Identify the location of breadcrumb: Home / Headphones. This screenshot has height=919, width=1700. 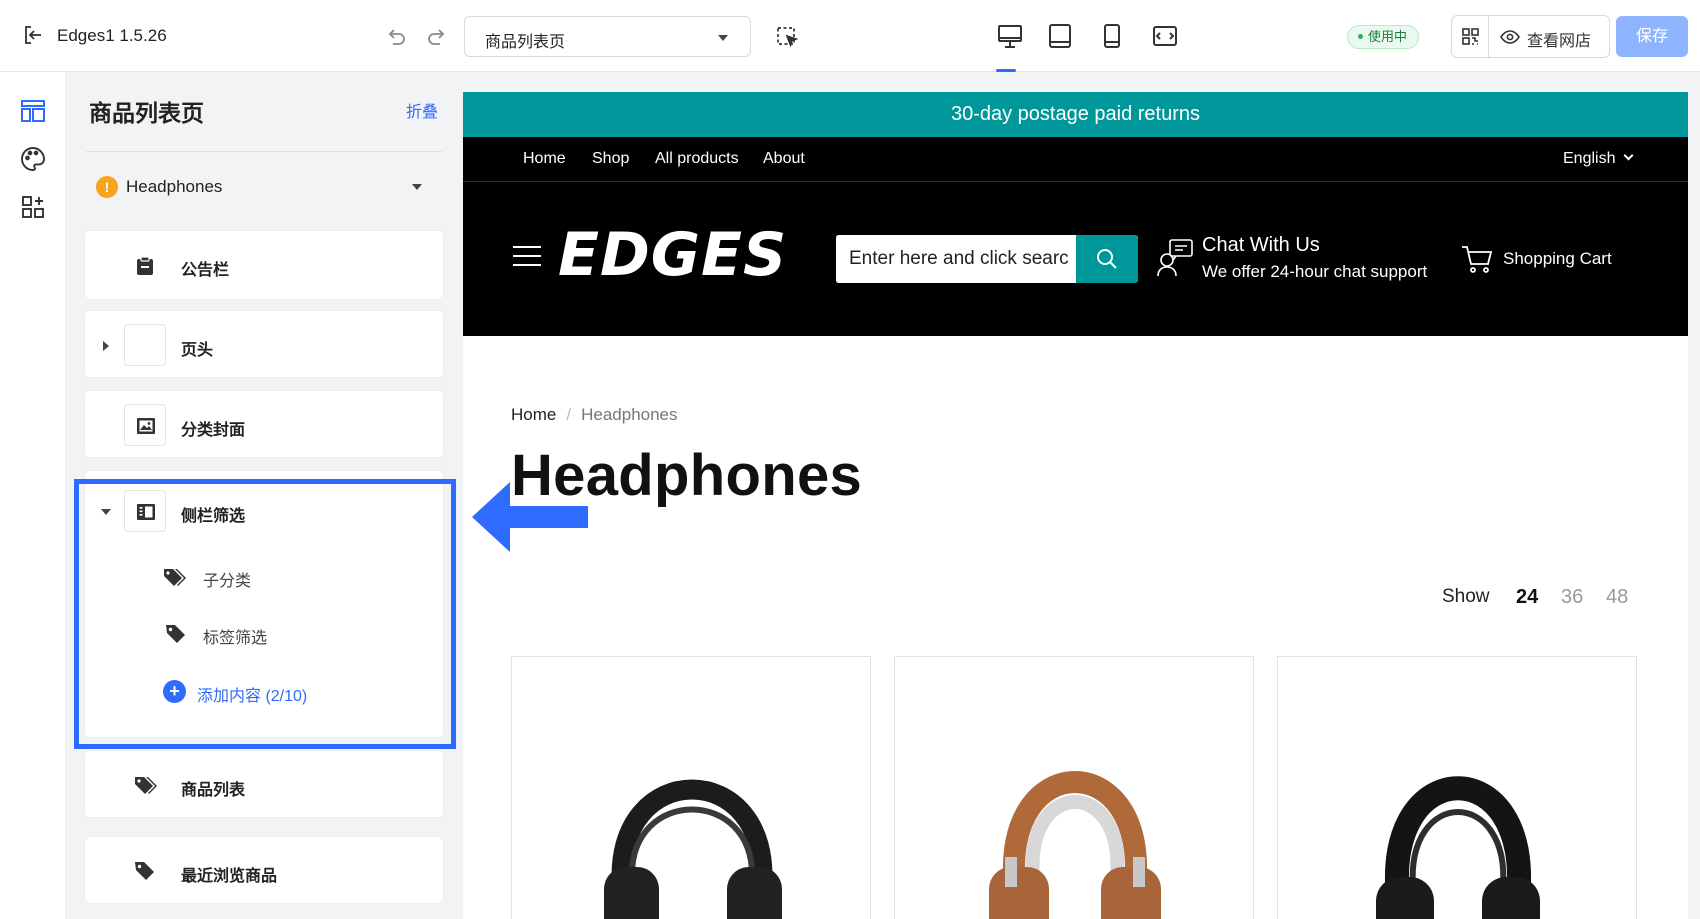
(594, 415).